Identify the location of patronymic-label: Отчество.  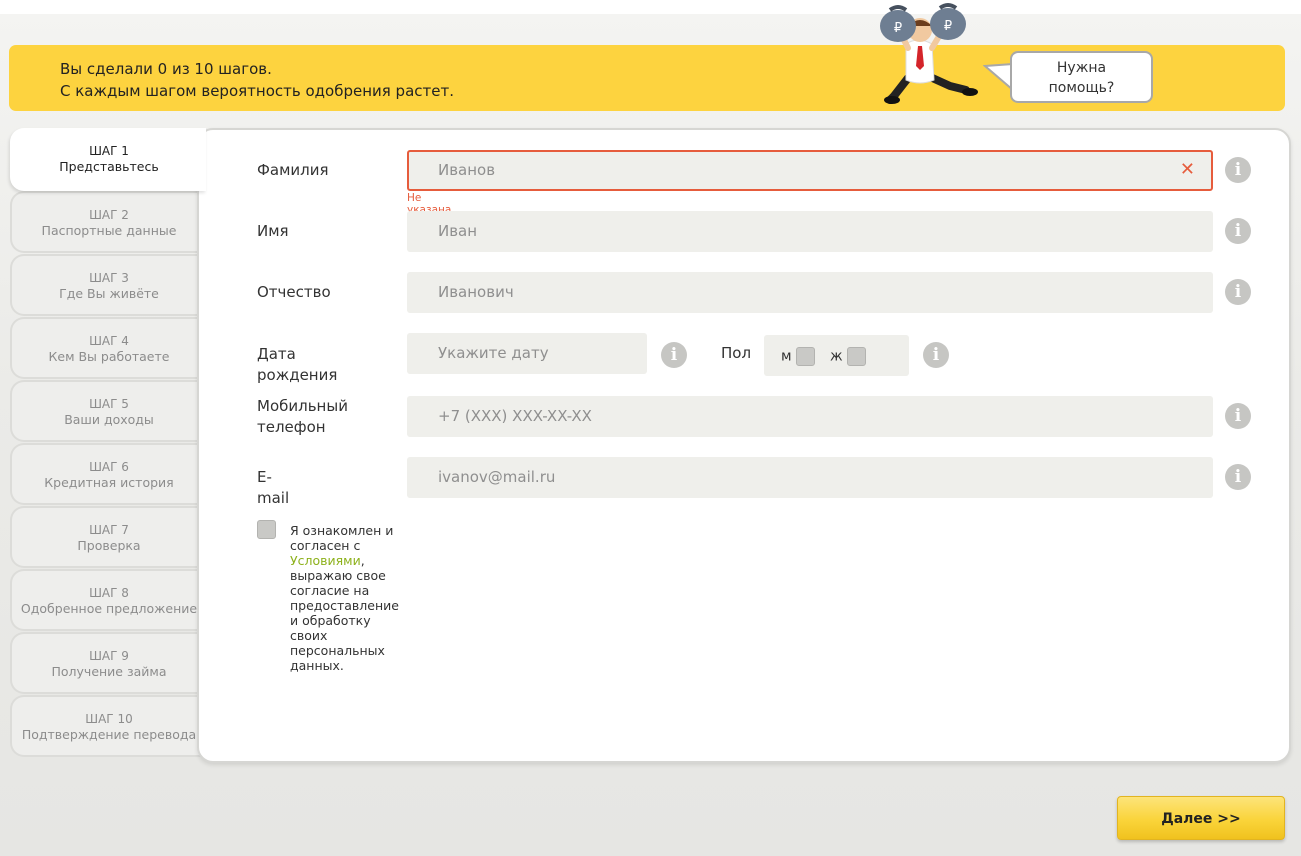
(294, 292).